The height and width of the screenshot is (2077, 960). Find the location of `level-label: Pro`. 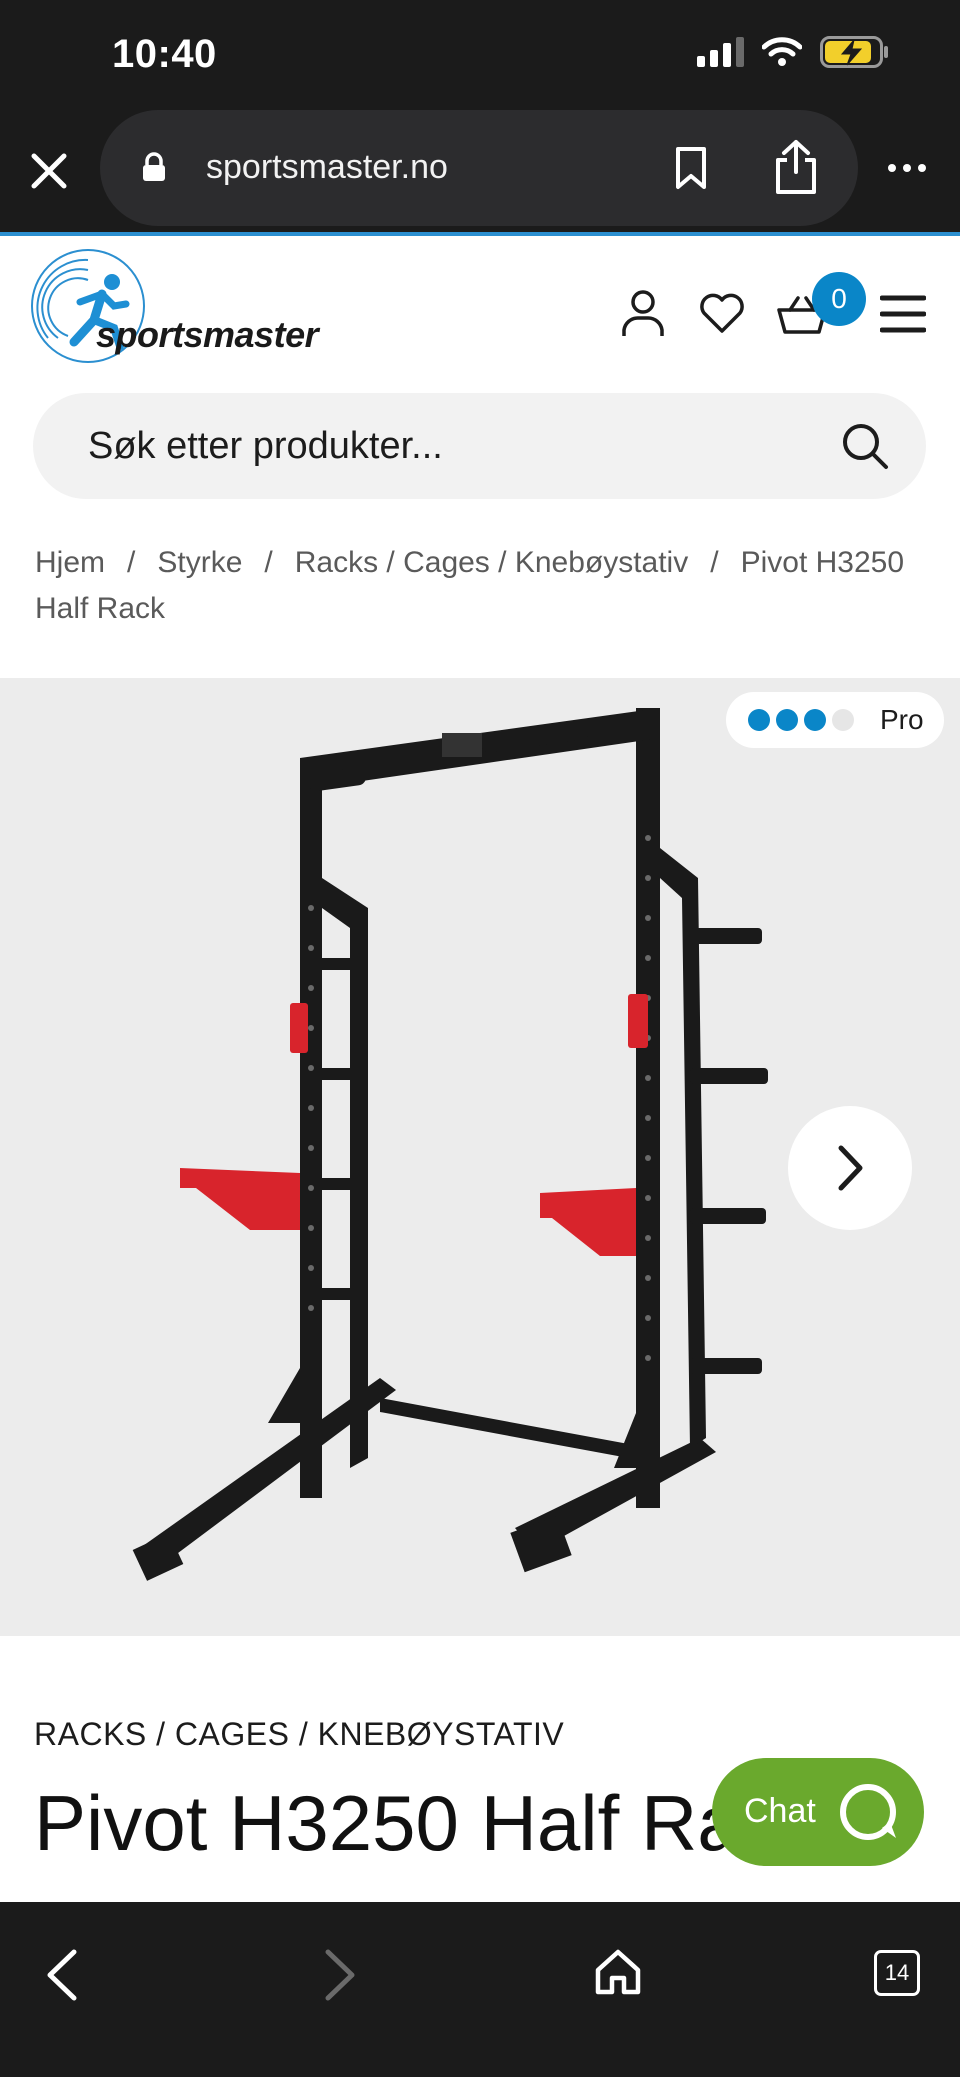

level-label: Pro is located at coordinates (902, 719).